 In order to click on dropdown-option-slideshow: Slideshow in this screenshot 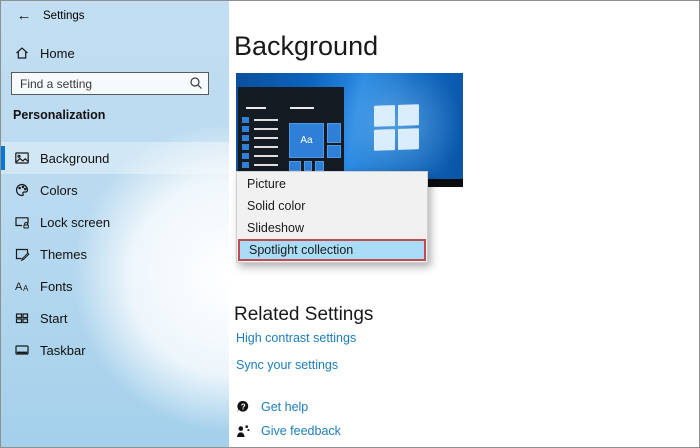, I will do `click(332, 228)`.